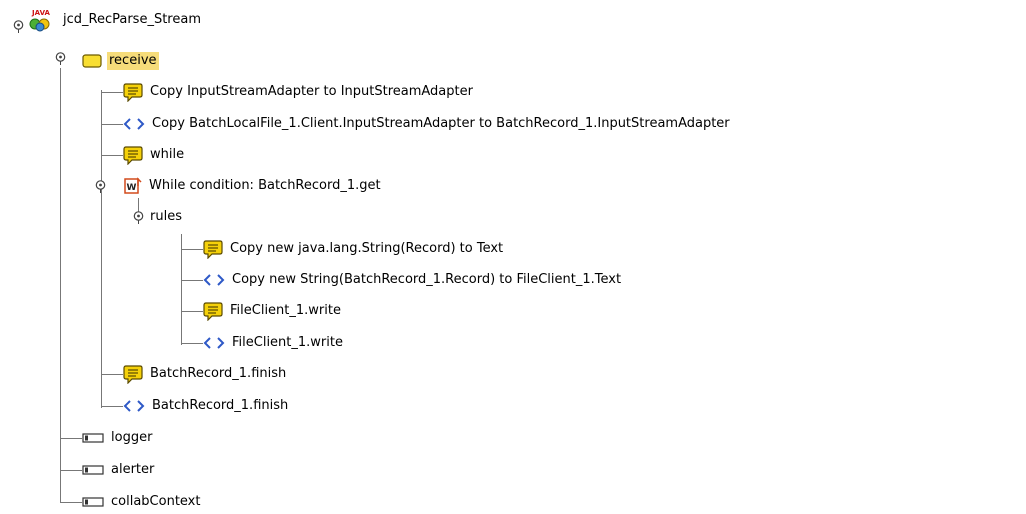 Image resolution: width=1026 pixels, height=514 pixels. I want to click on tree-node-map: FileClient_1.write, so click(274, 343).